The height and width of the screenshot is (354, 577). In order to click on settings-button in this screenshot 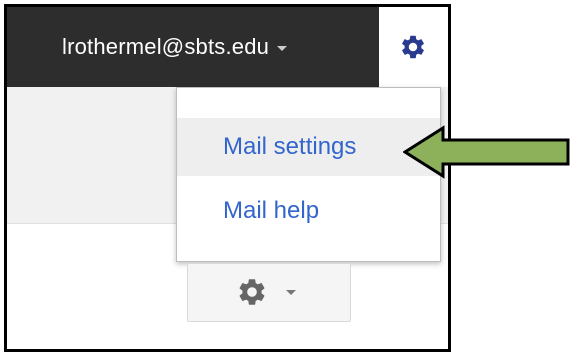, I will do `click(413, 47)`.